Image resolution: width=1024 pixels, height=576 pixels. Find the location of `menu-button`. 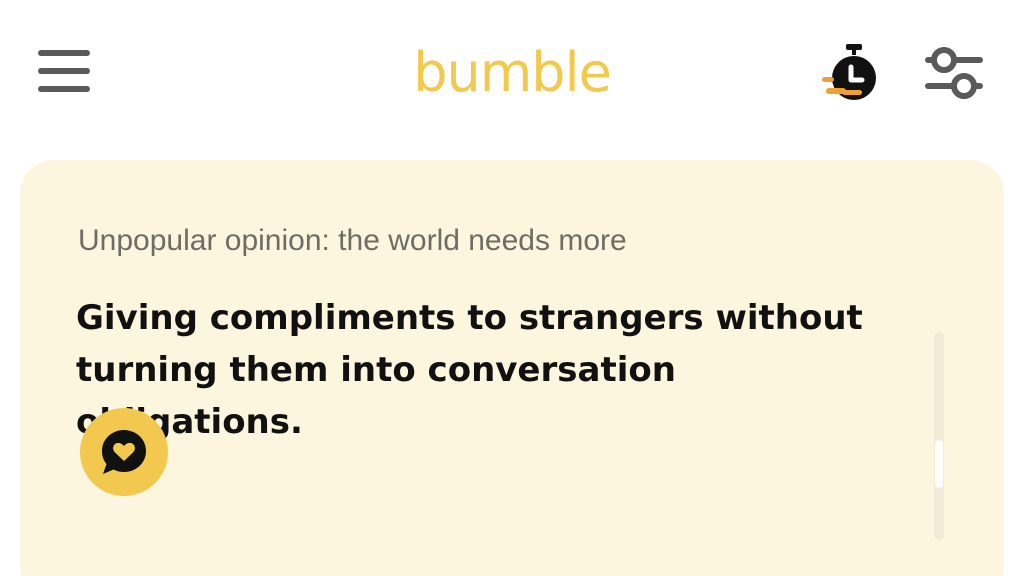

menu-button is located at coordinates (64, 73).